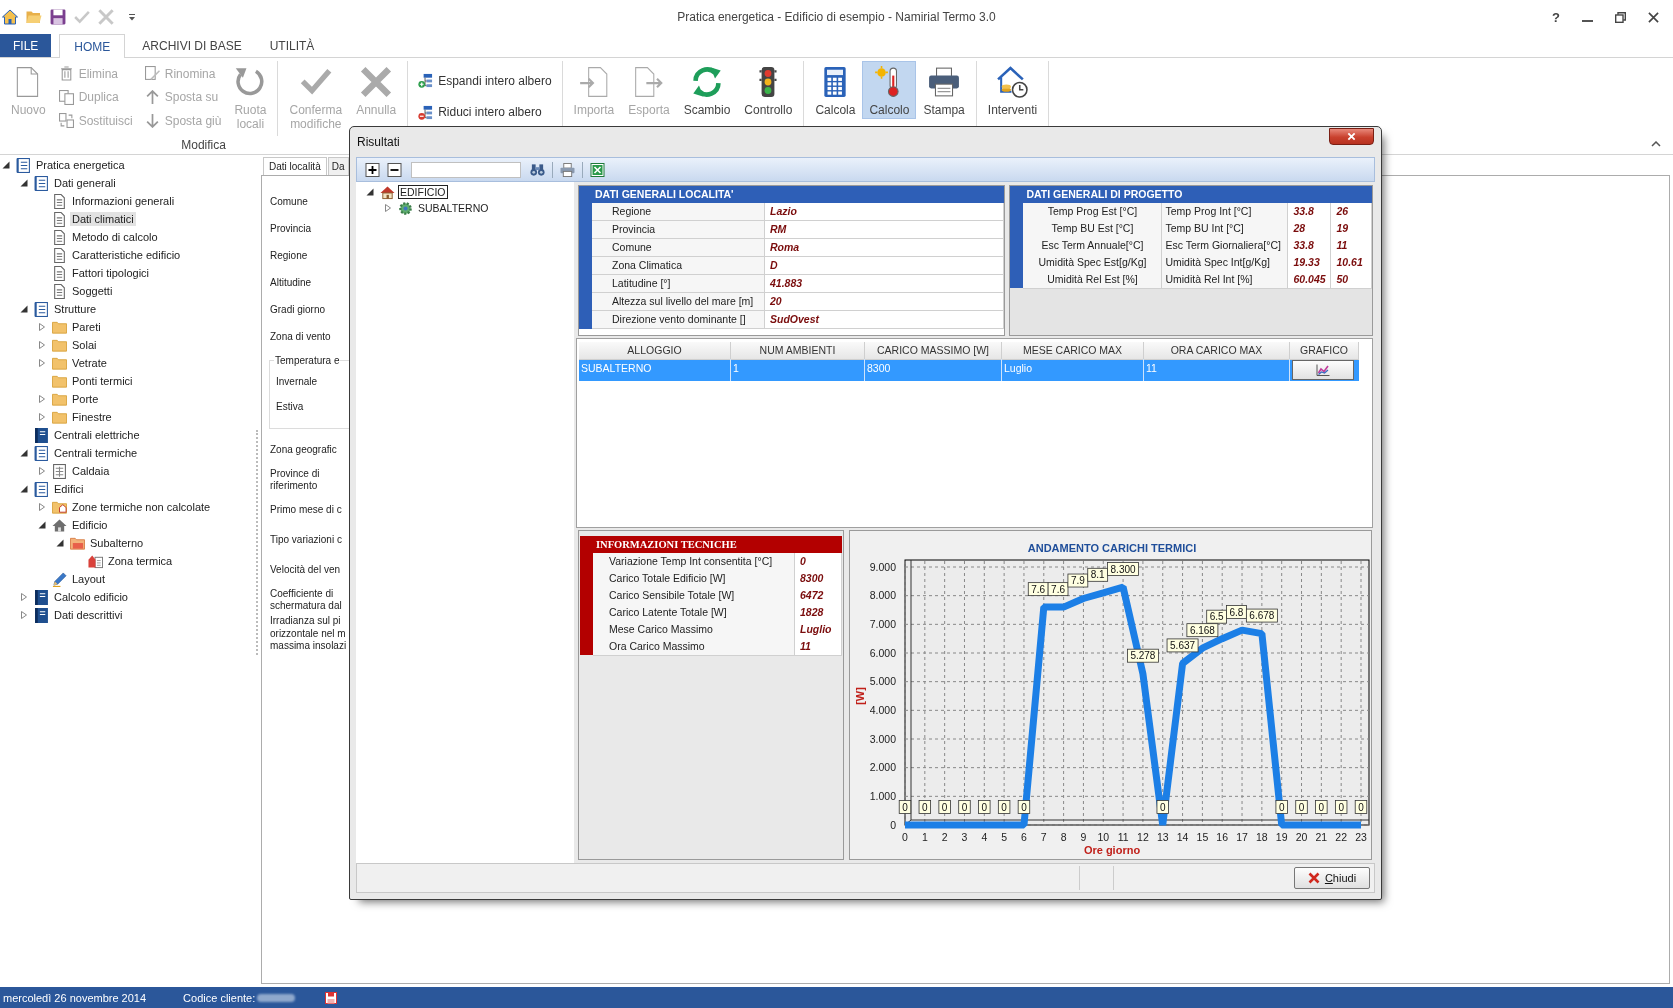 This screenshot has width=1673, height=1008. Describe the element at coordinates (89, 579) in the screenshot. I see `tree-item: Layout` at that location.